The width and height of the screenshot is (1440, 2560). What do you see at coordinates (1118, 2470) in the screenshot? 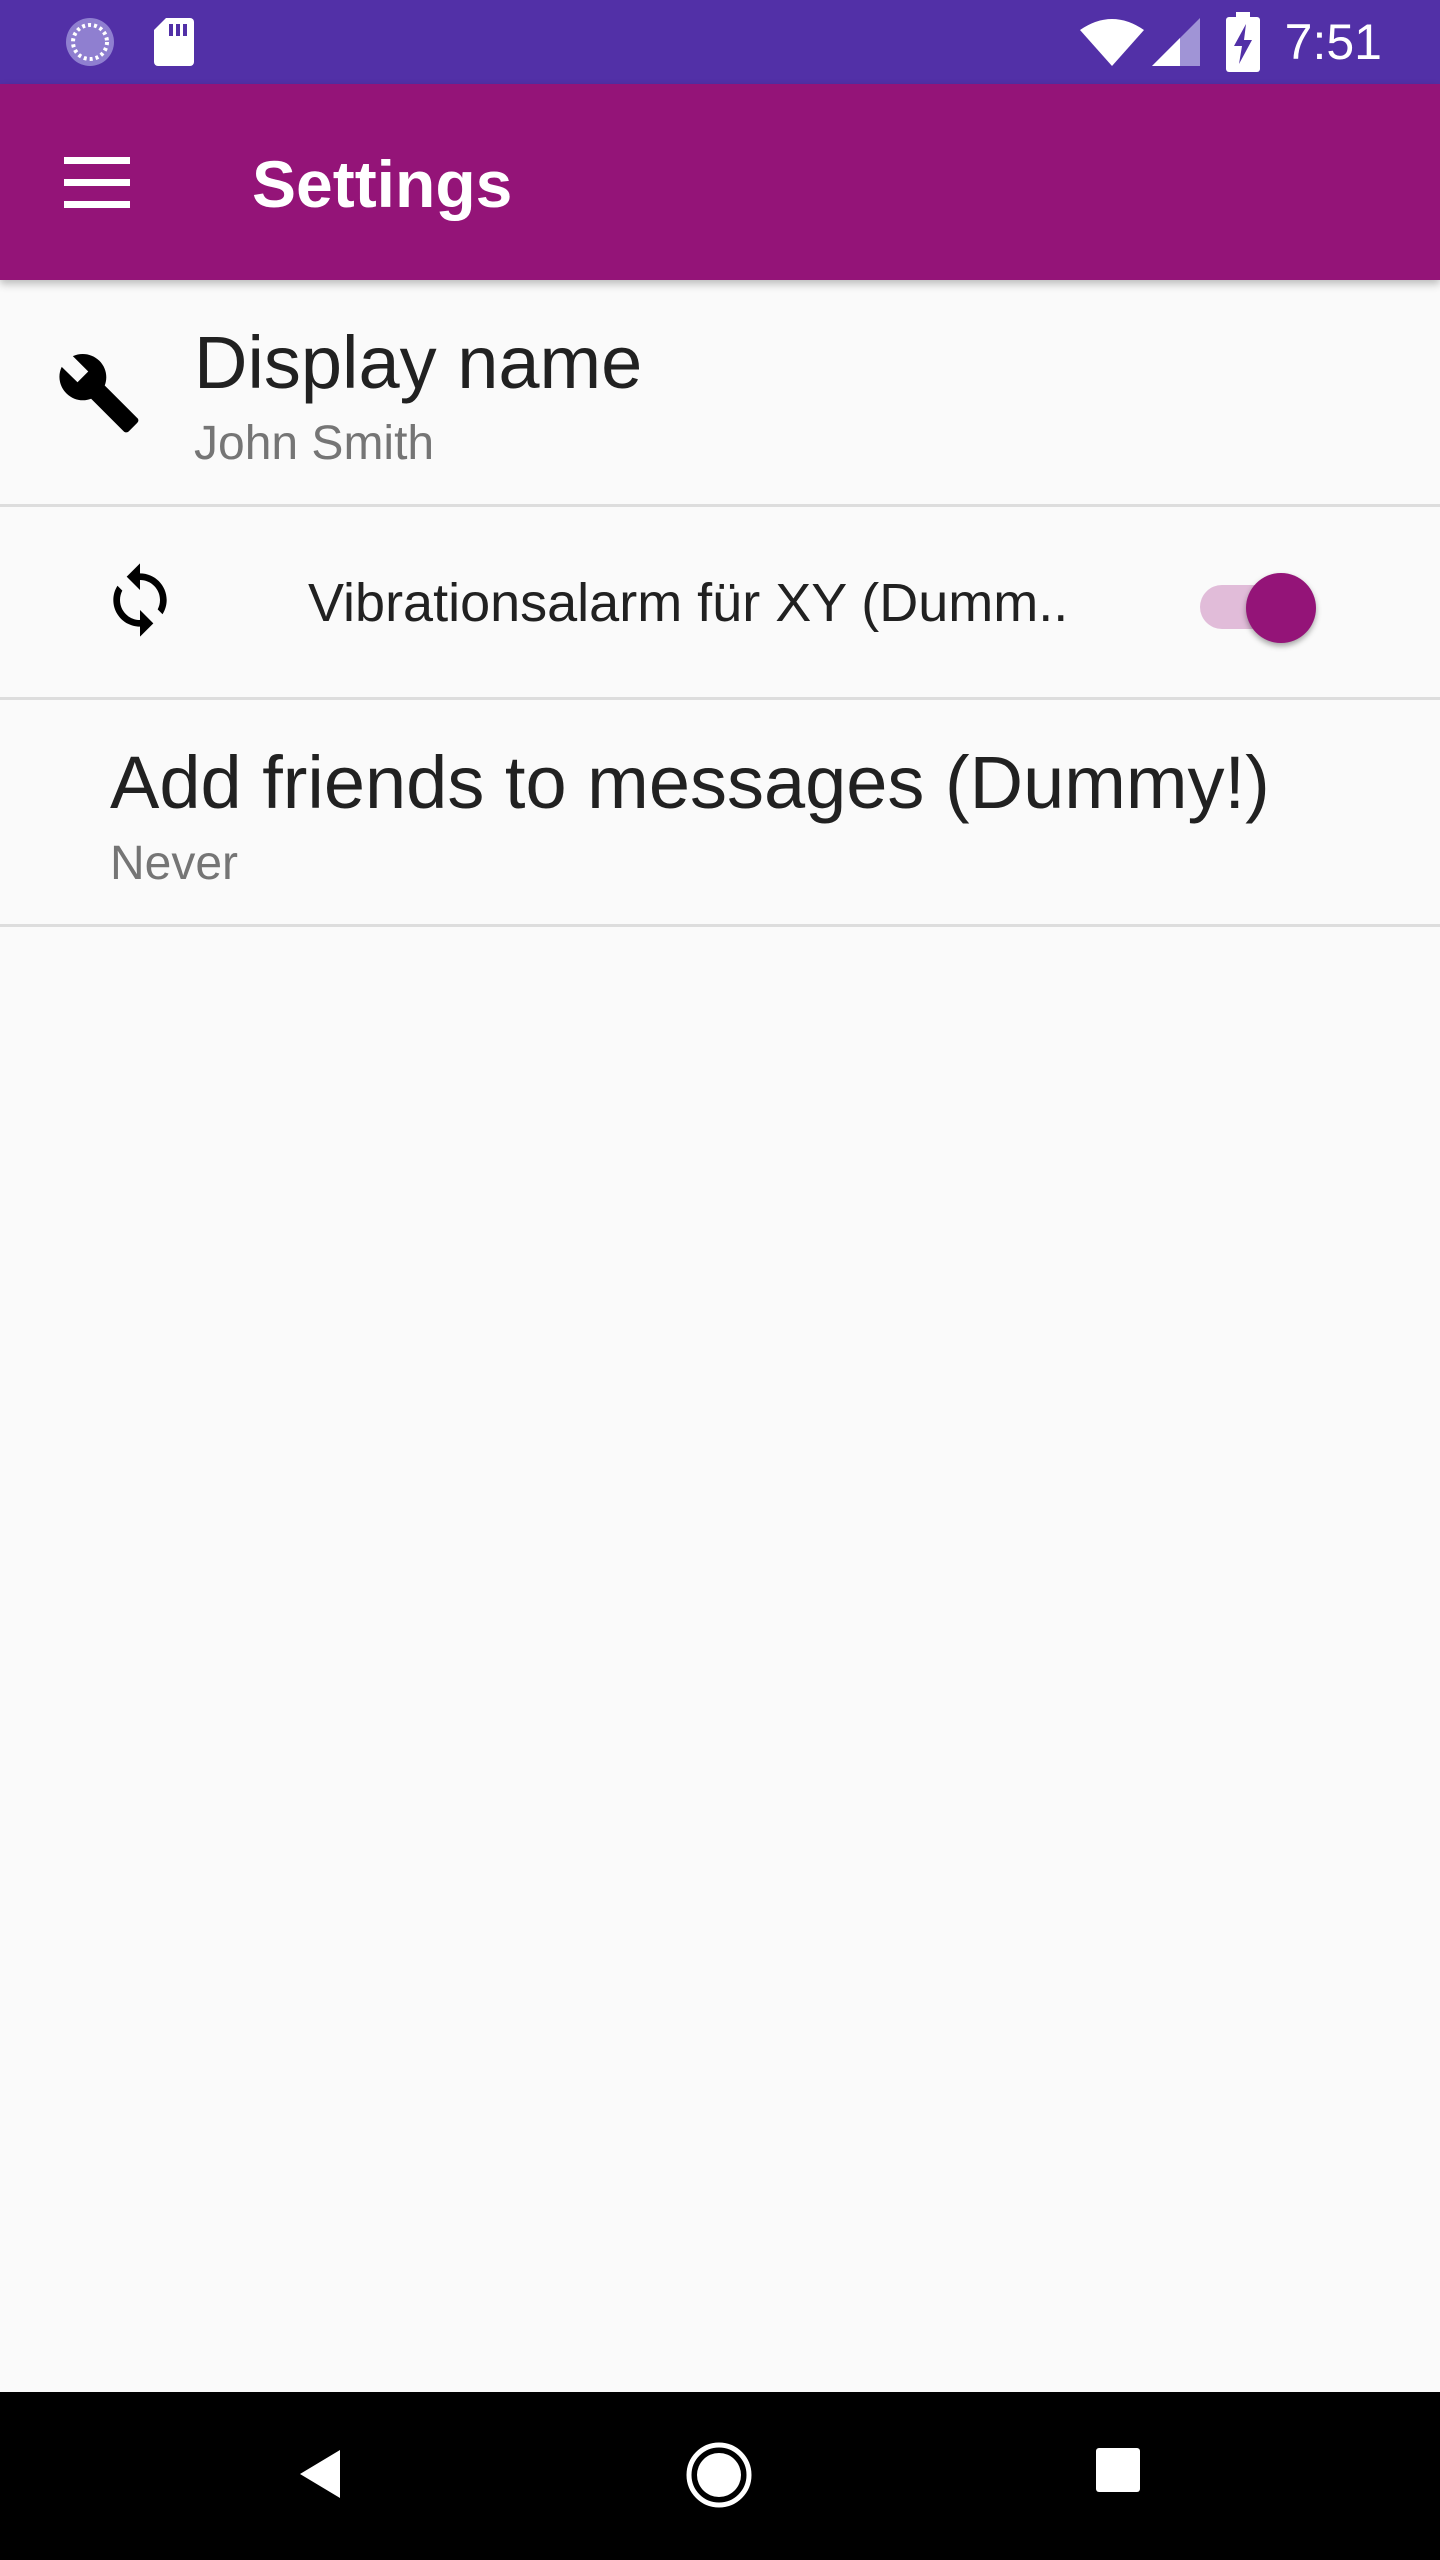
I see `recents-icon` at bounding box center [1118, 2470].